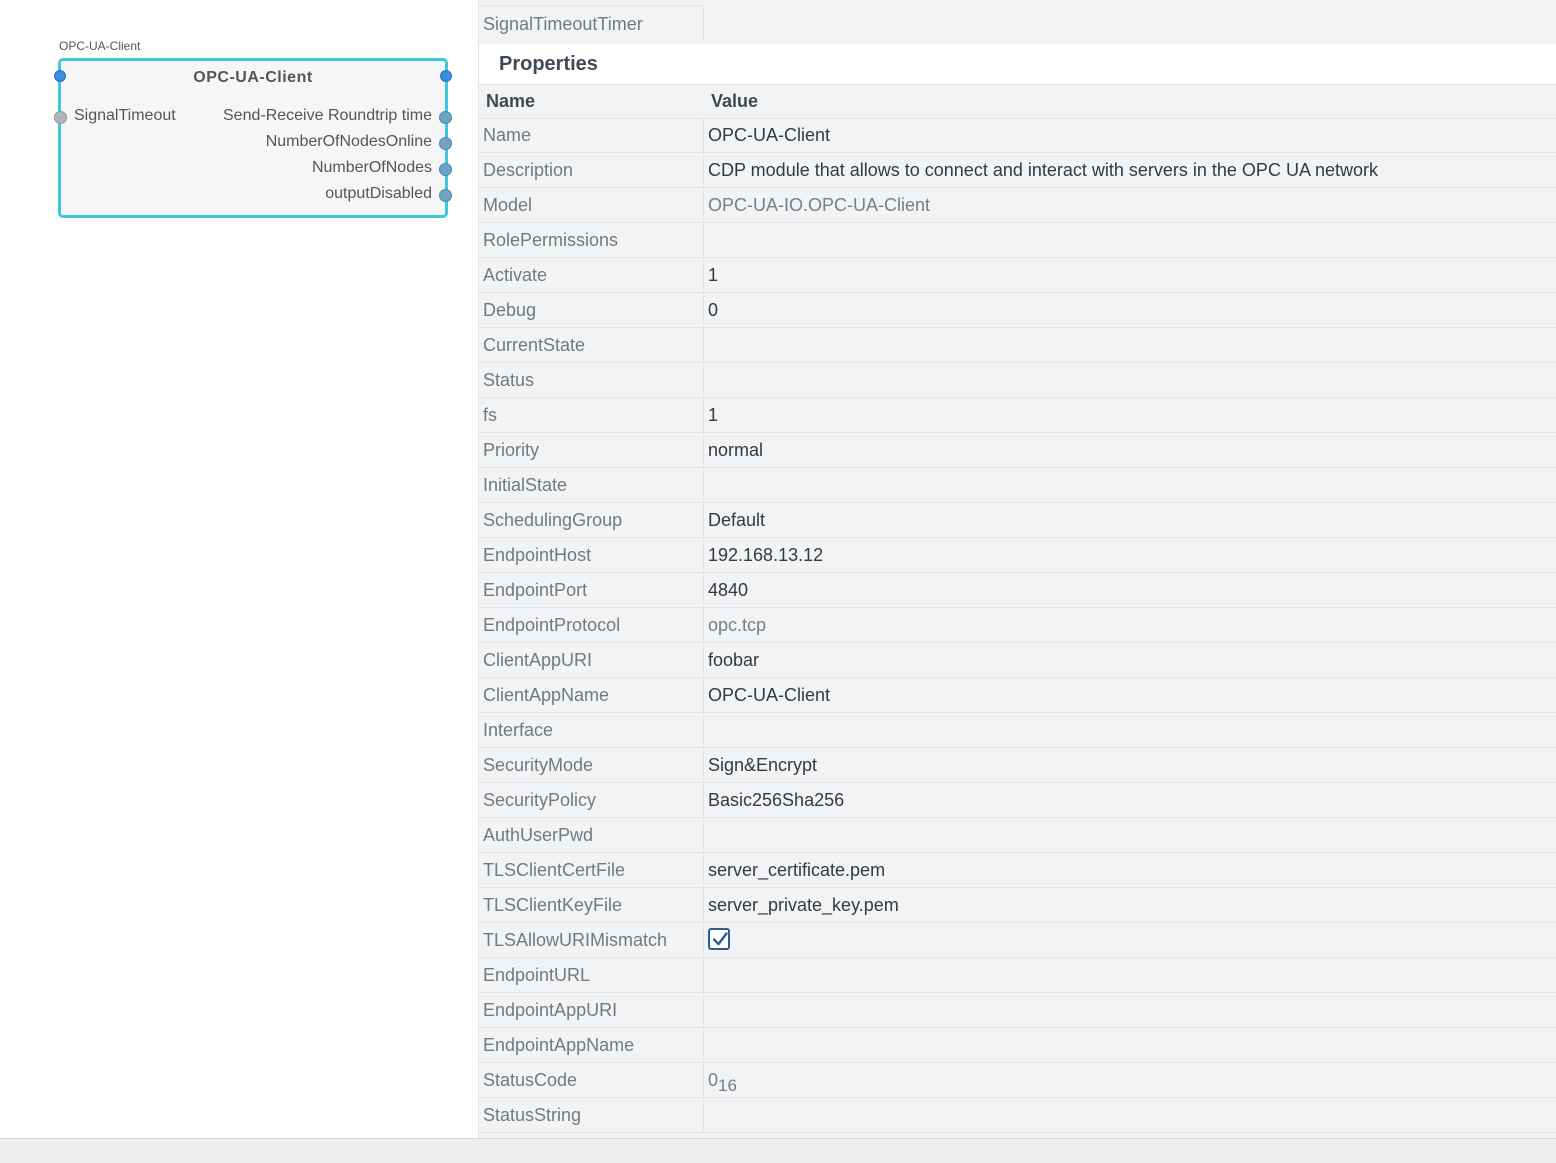  I want to click on property-name: SignalTimeoutTimer, so click(563, 24).